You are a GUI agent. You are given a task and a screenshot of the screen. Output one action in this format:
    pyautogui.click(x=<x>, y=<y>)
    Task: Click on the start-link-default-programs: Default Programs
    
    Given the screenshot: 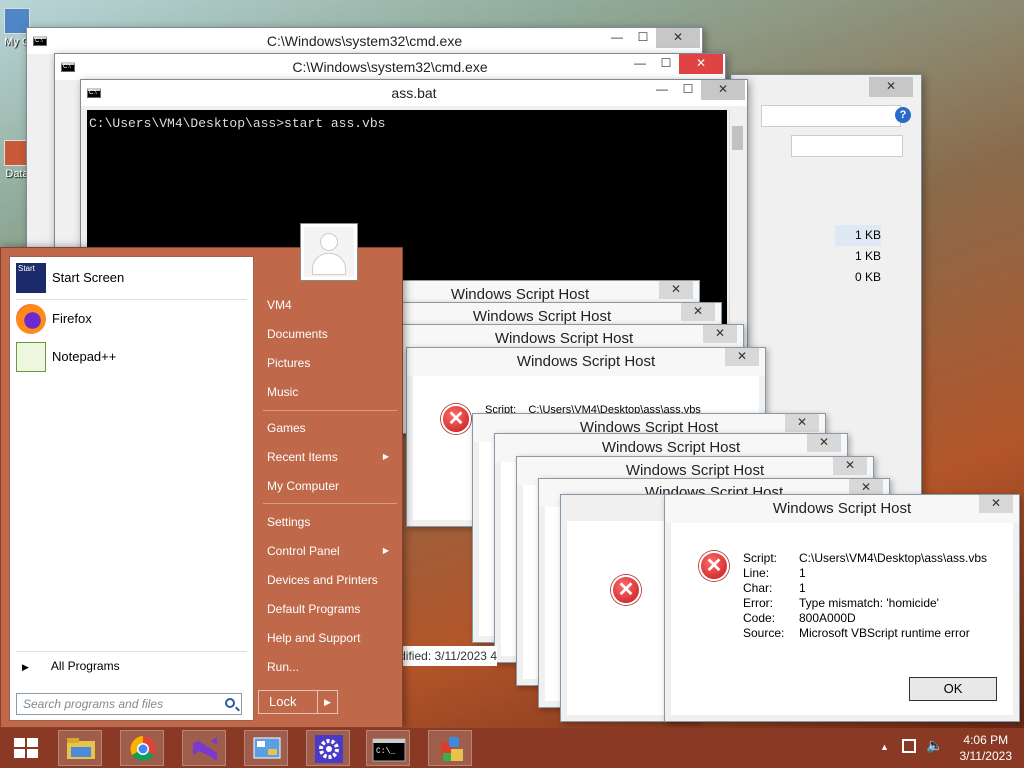 What is the action you would take?
    pyautogui.click(x=327, y=609)
    